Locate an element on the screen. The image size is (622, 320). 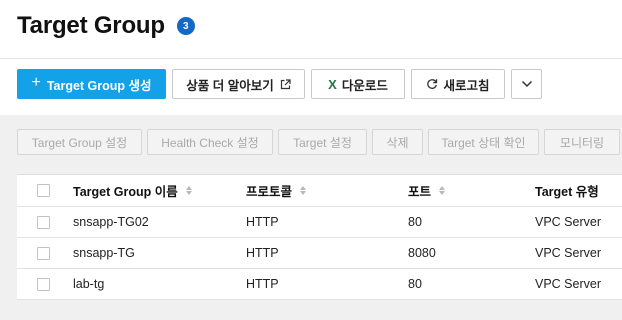
excel-icon: X is located at coordinates (332, 84).